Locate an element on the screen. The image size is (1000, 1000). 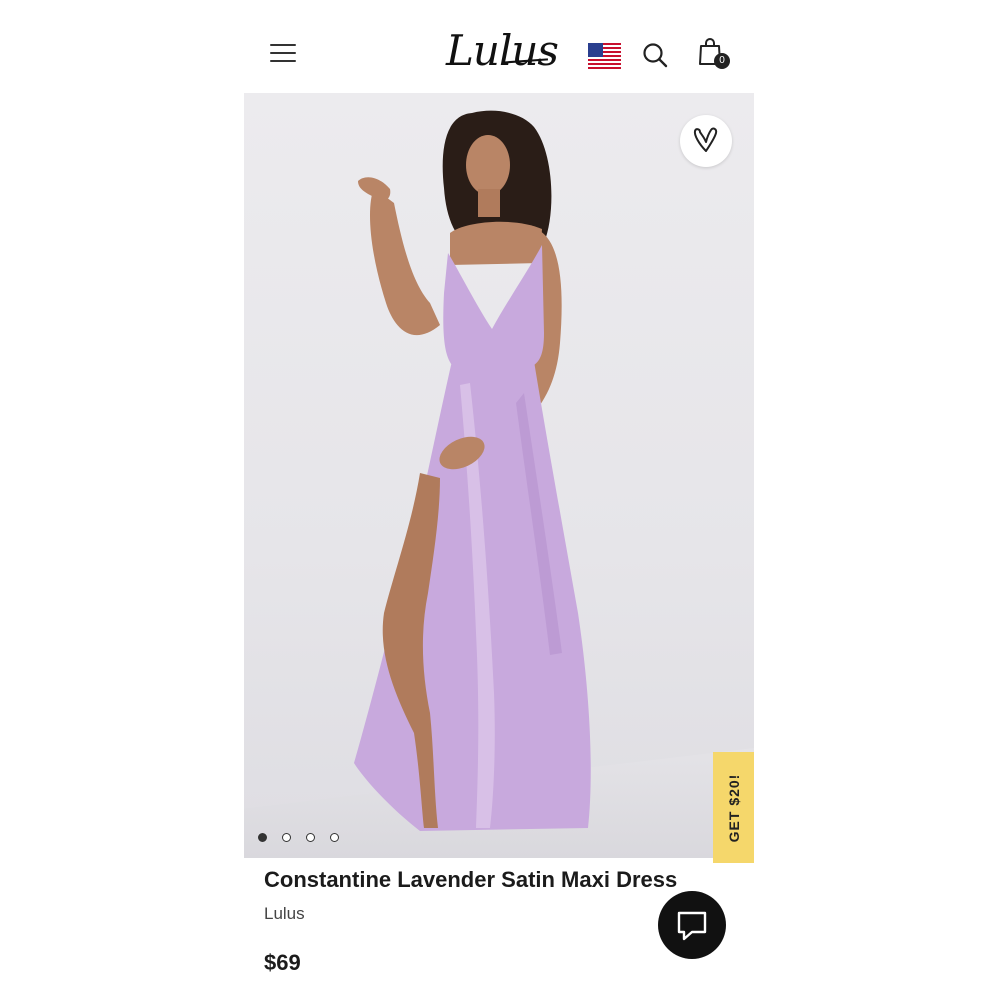
search-icon is located at coordinates (655, 55).